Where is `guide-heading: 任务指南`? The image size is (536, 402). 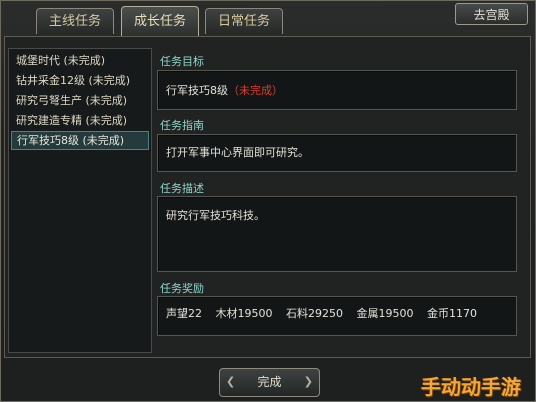 guide-heading: 任务指南 is located at coordinates (182, 125).